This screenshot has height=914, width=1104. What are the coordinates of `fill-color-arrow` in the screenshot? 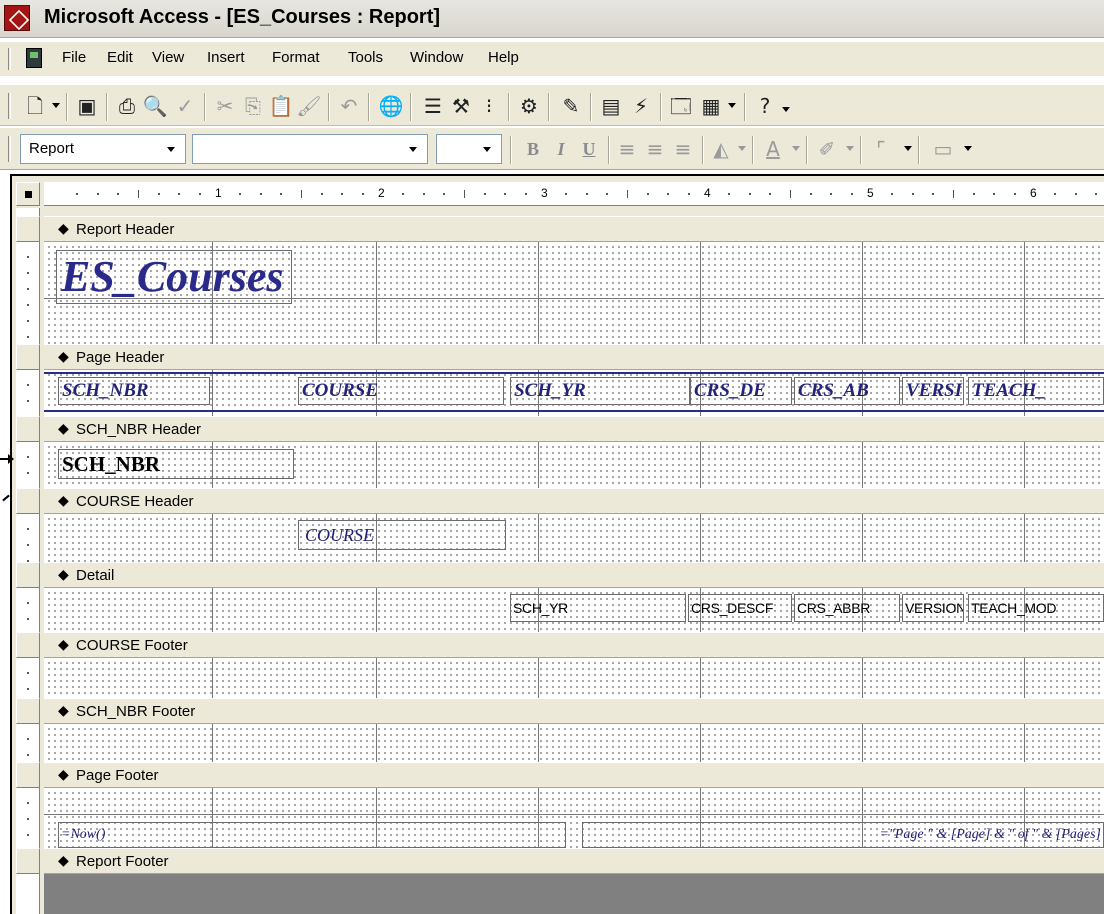 It's located at (742, 148).